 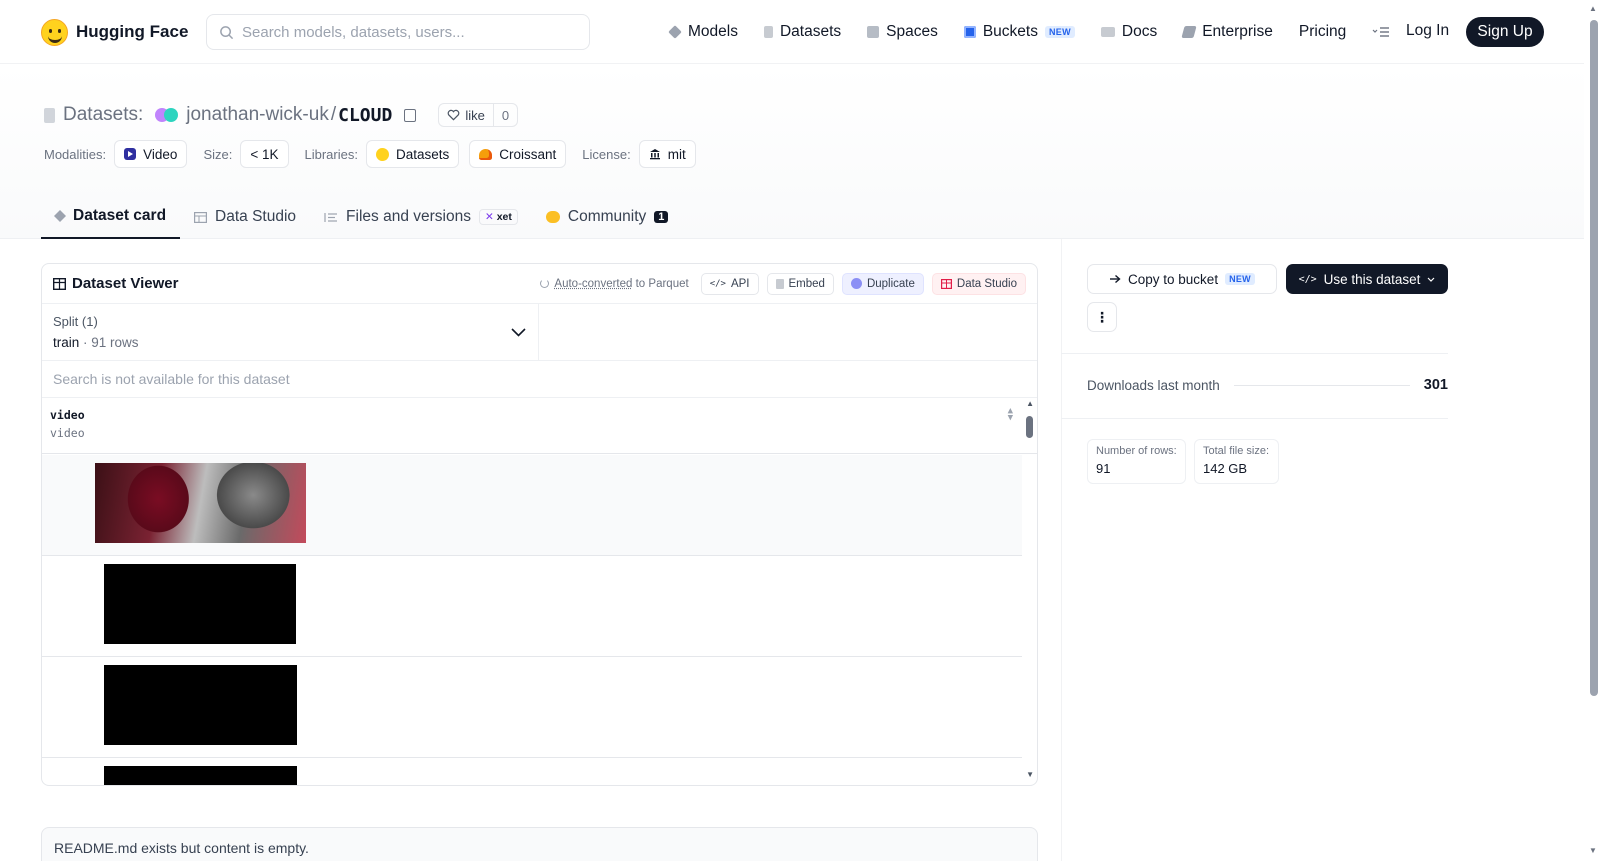 I want to click on split-selector: Split (1) train · 91 rows, so click(x=290, y=332).